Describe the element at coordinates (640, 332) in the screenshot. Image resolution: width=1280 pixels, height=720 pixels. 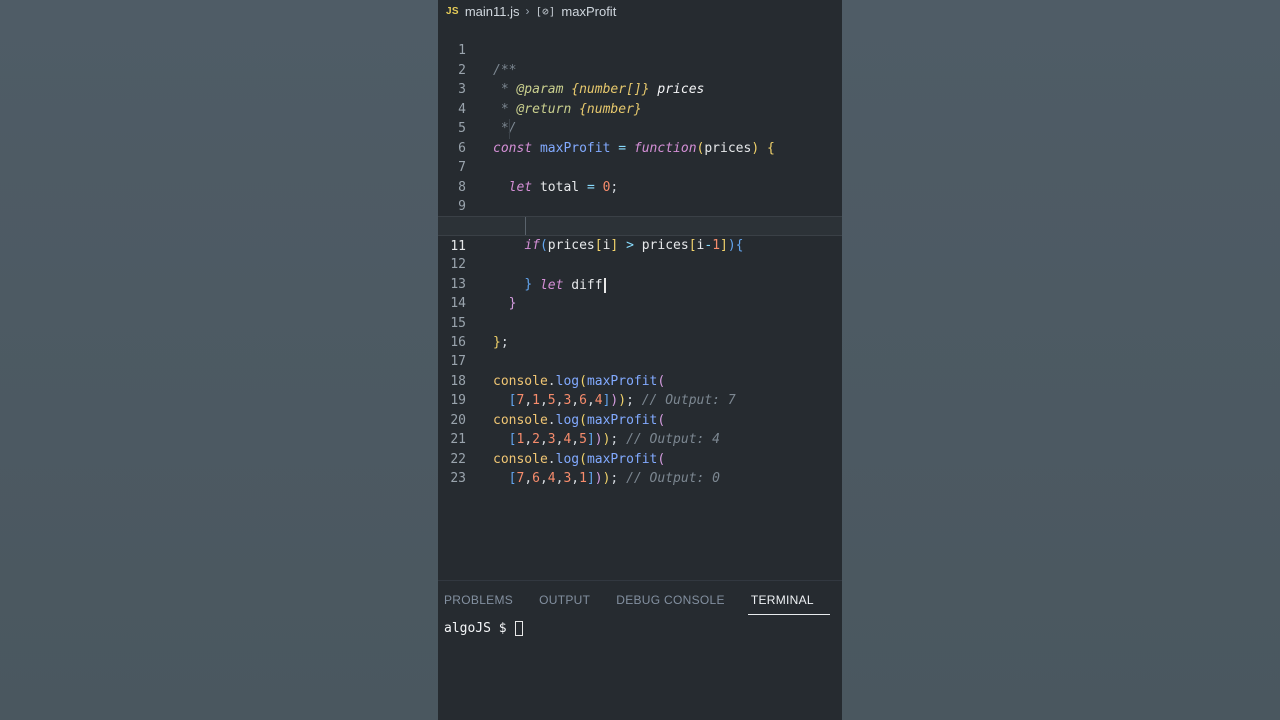
I see `code-line: 16` at that location.